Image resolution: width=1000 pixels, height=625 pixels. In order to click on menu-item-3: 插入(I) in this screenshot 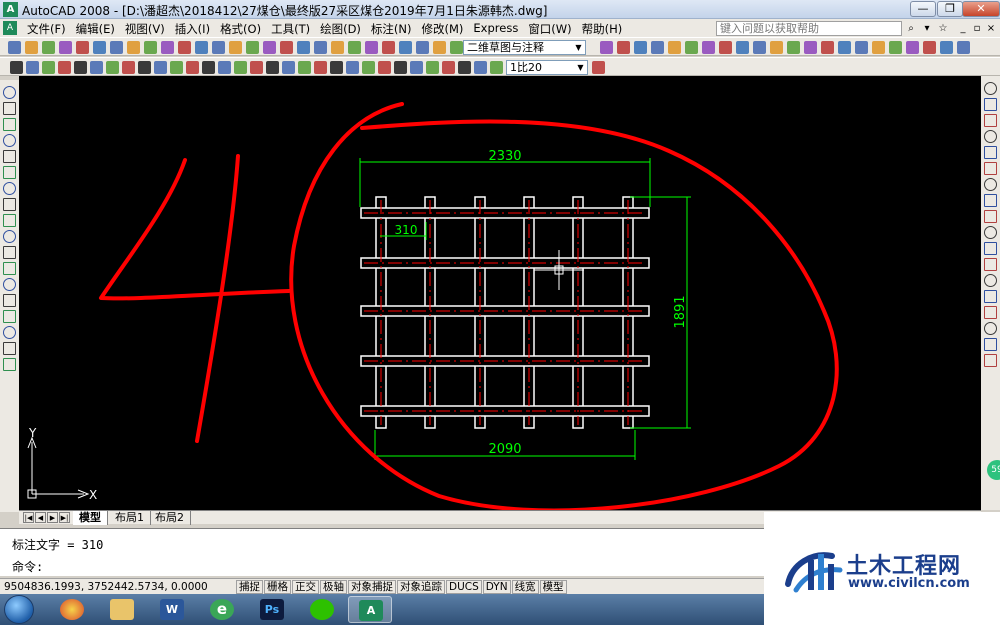, I will do `click(192, 29)`.